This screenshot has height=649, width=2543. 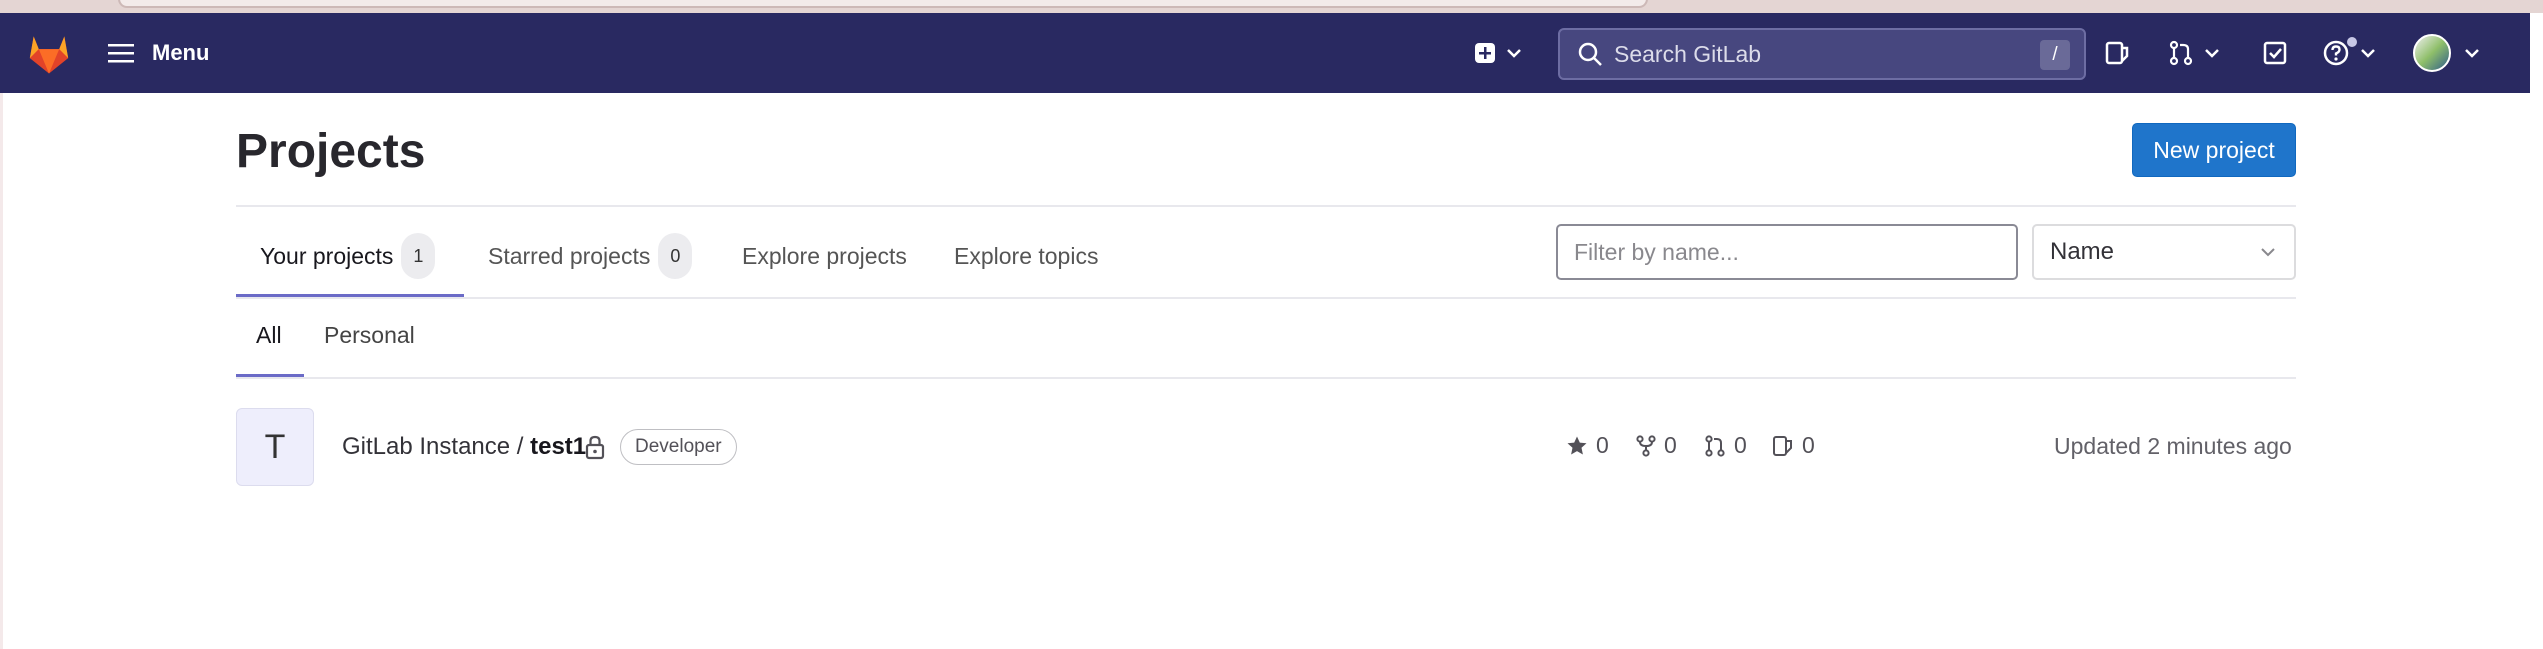 What do you see at coordinates (1740, 445) in the screenshot?
I see `merge-requests-value: 0` at bounding box center [1740, 445].